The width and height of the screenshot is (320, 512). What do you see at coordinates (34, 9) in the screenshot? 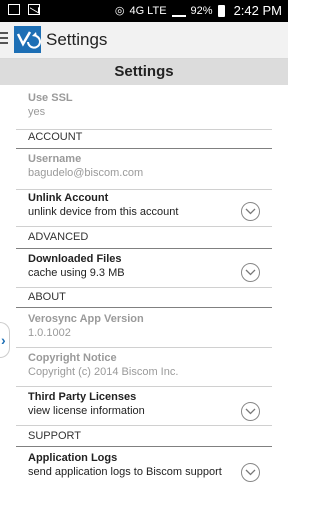
I see `mail-icon` at bounding box center [34, 9].